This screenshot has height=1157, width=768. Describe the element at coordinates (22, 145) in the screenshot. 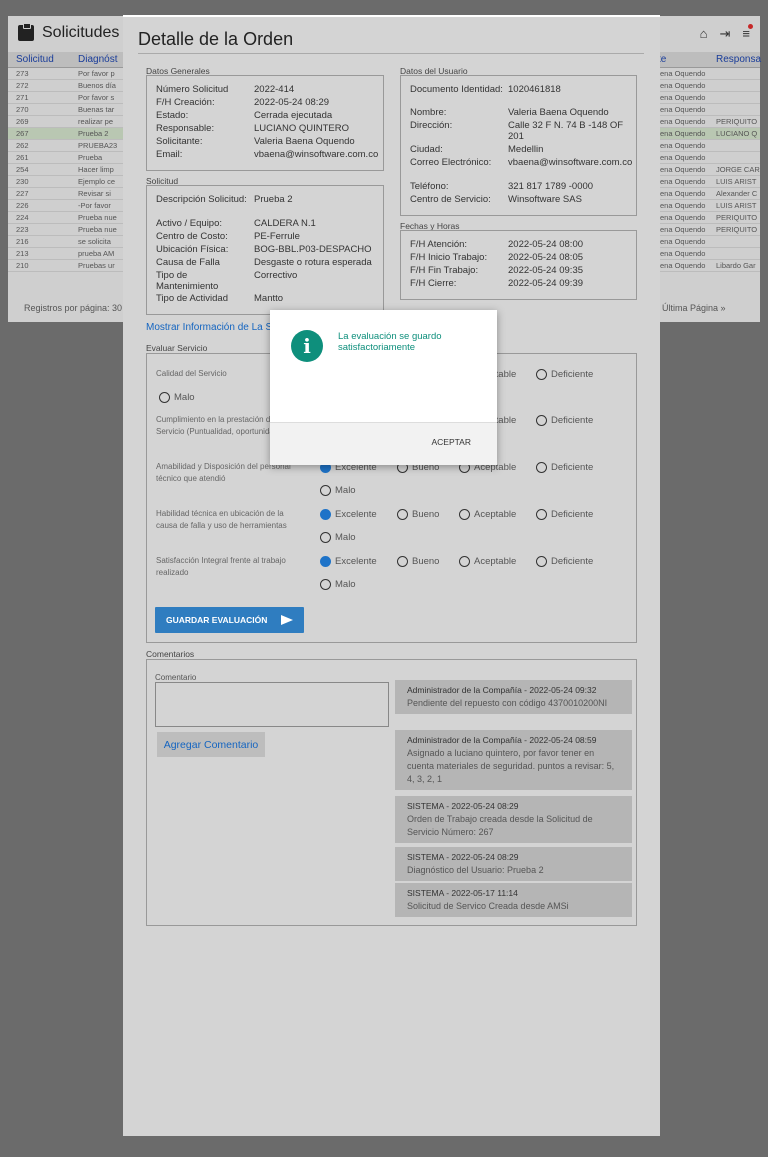

I see `row-id: 262` at that location.